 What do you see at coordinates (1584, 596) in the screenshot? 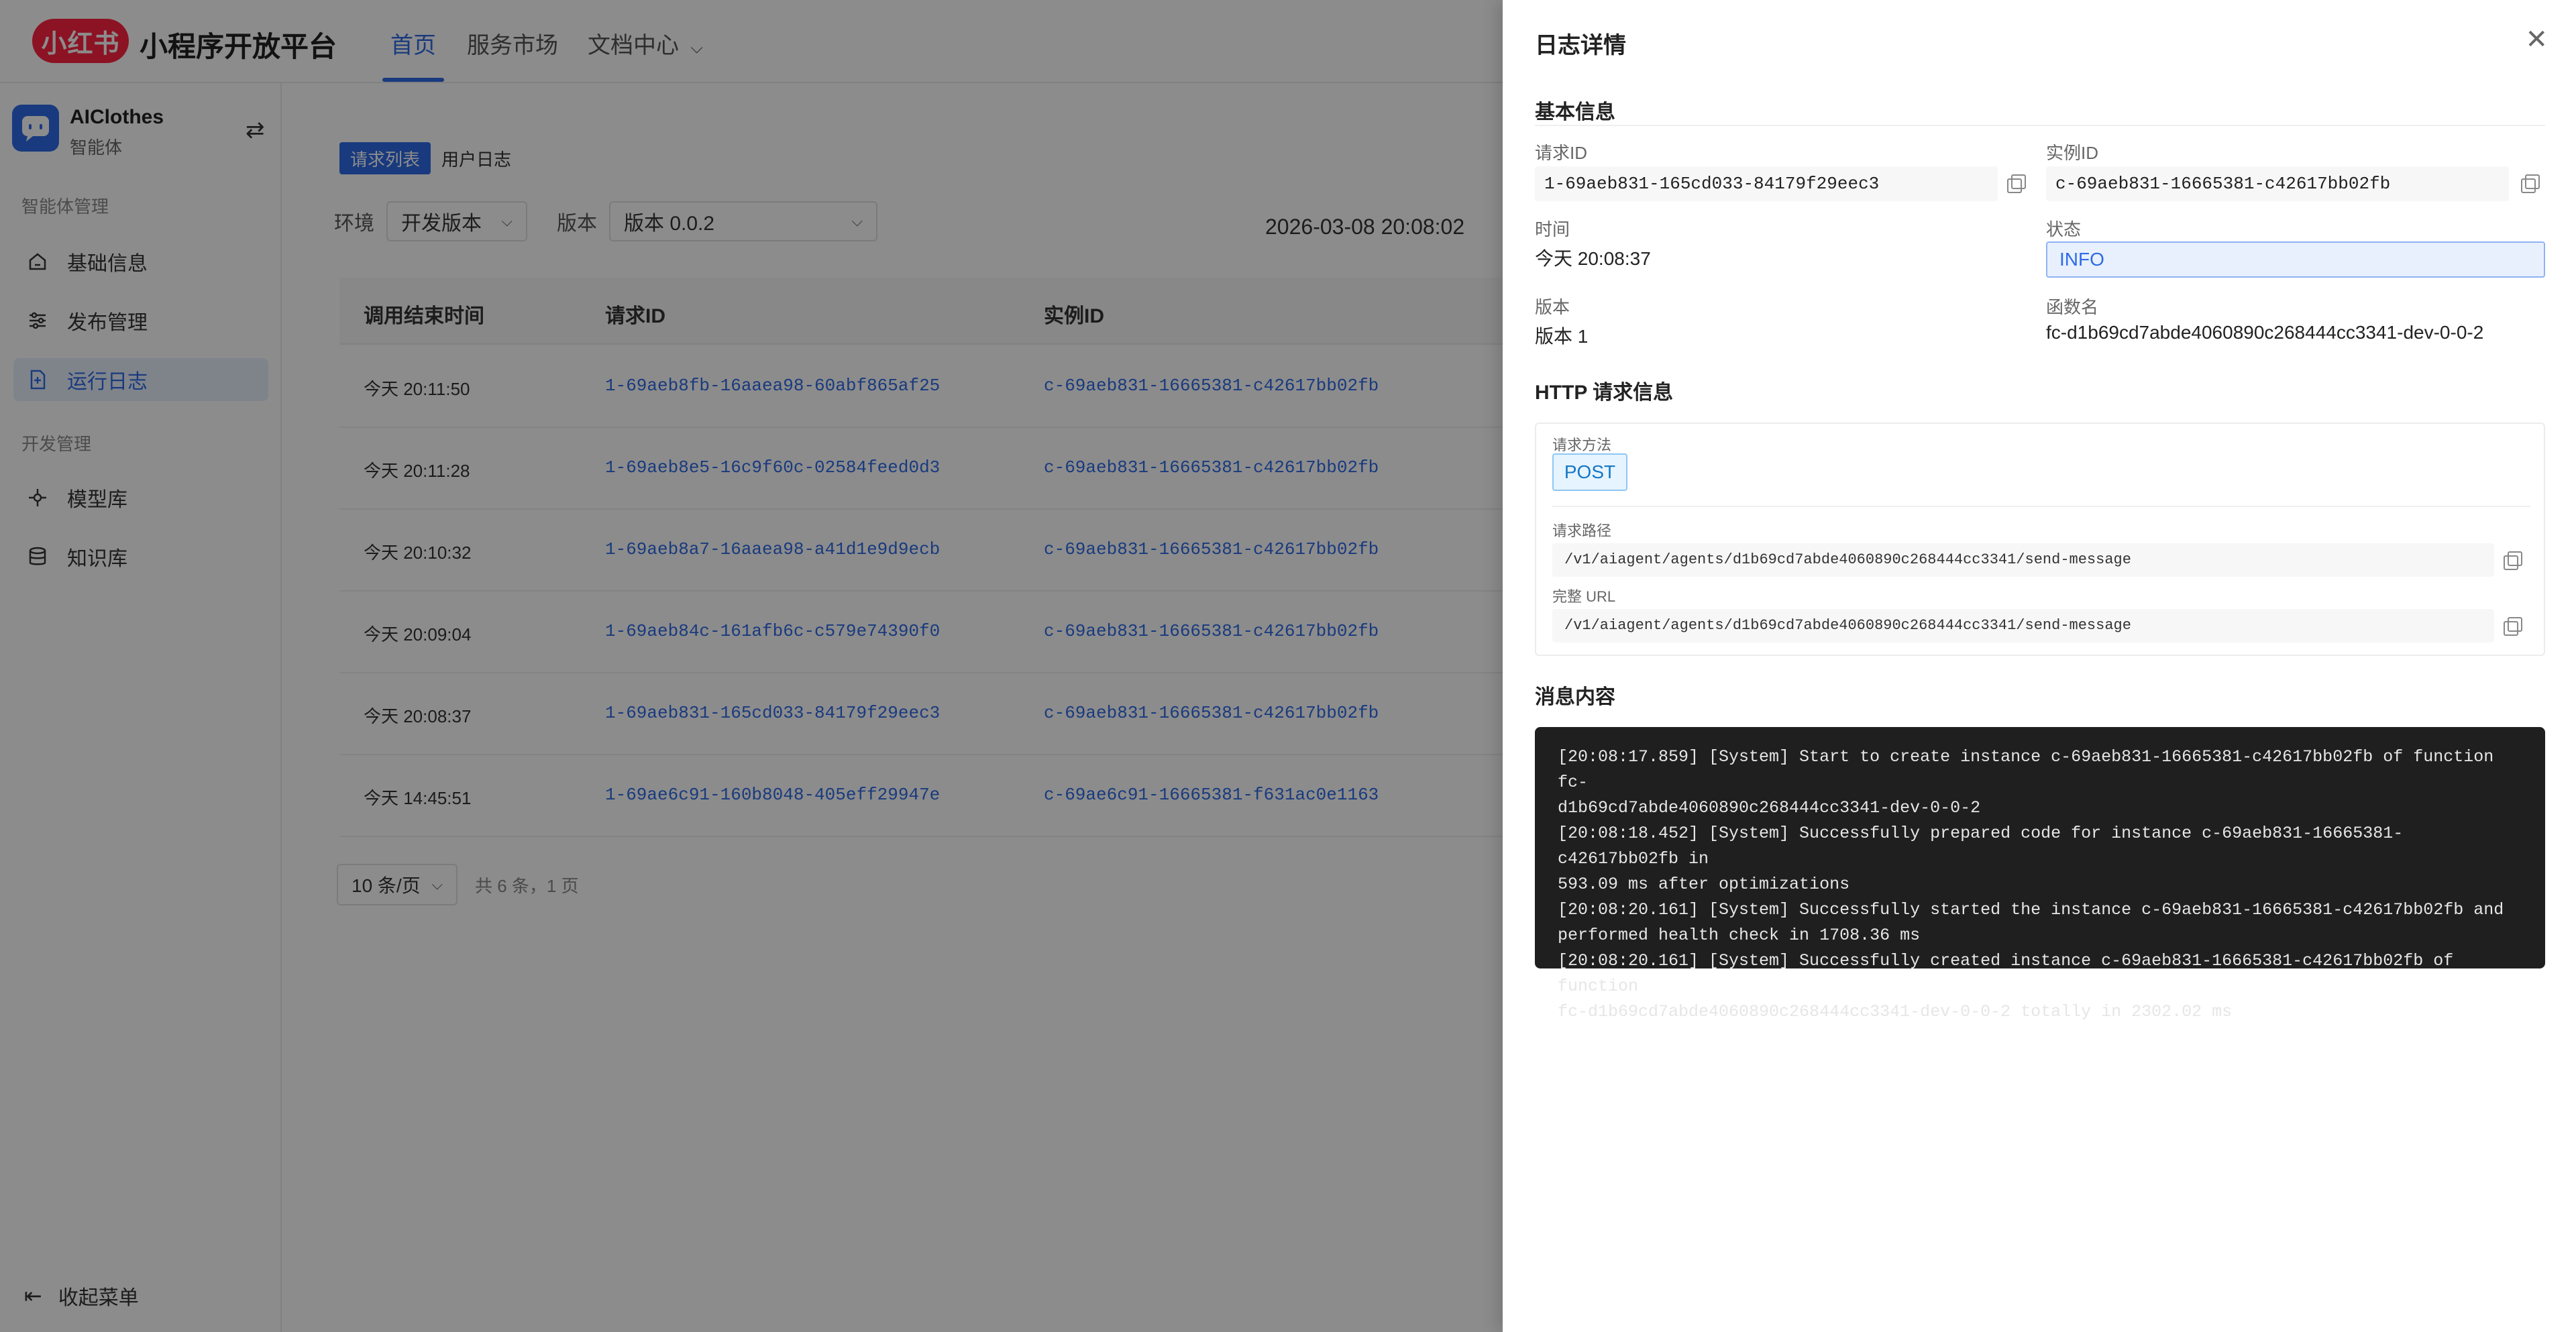
I see `full-url-label: 完整 URL` at bounding box center [1584, 596].